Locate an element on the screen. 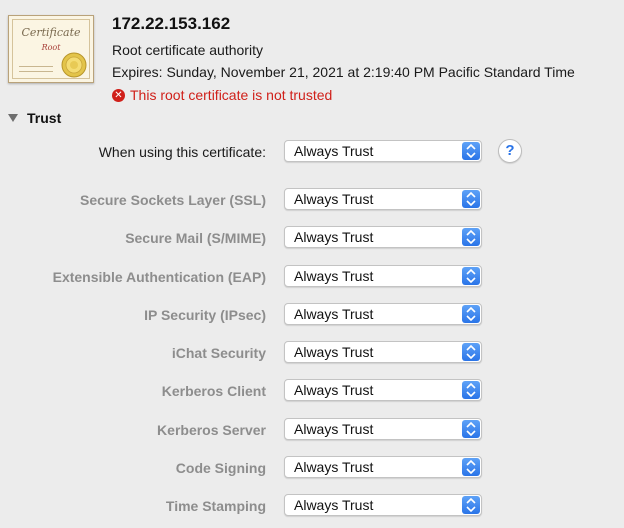  trust-row-label: Kerberos Client is located at coordinates (213, 391).